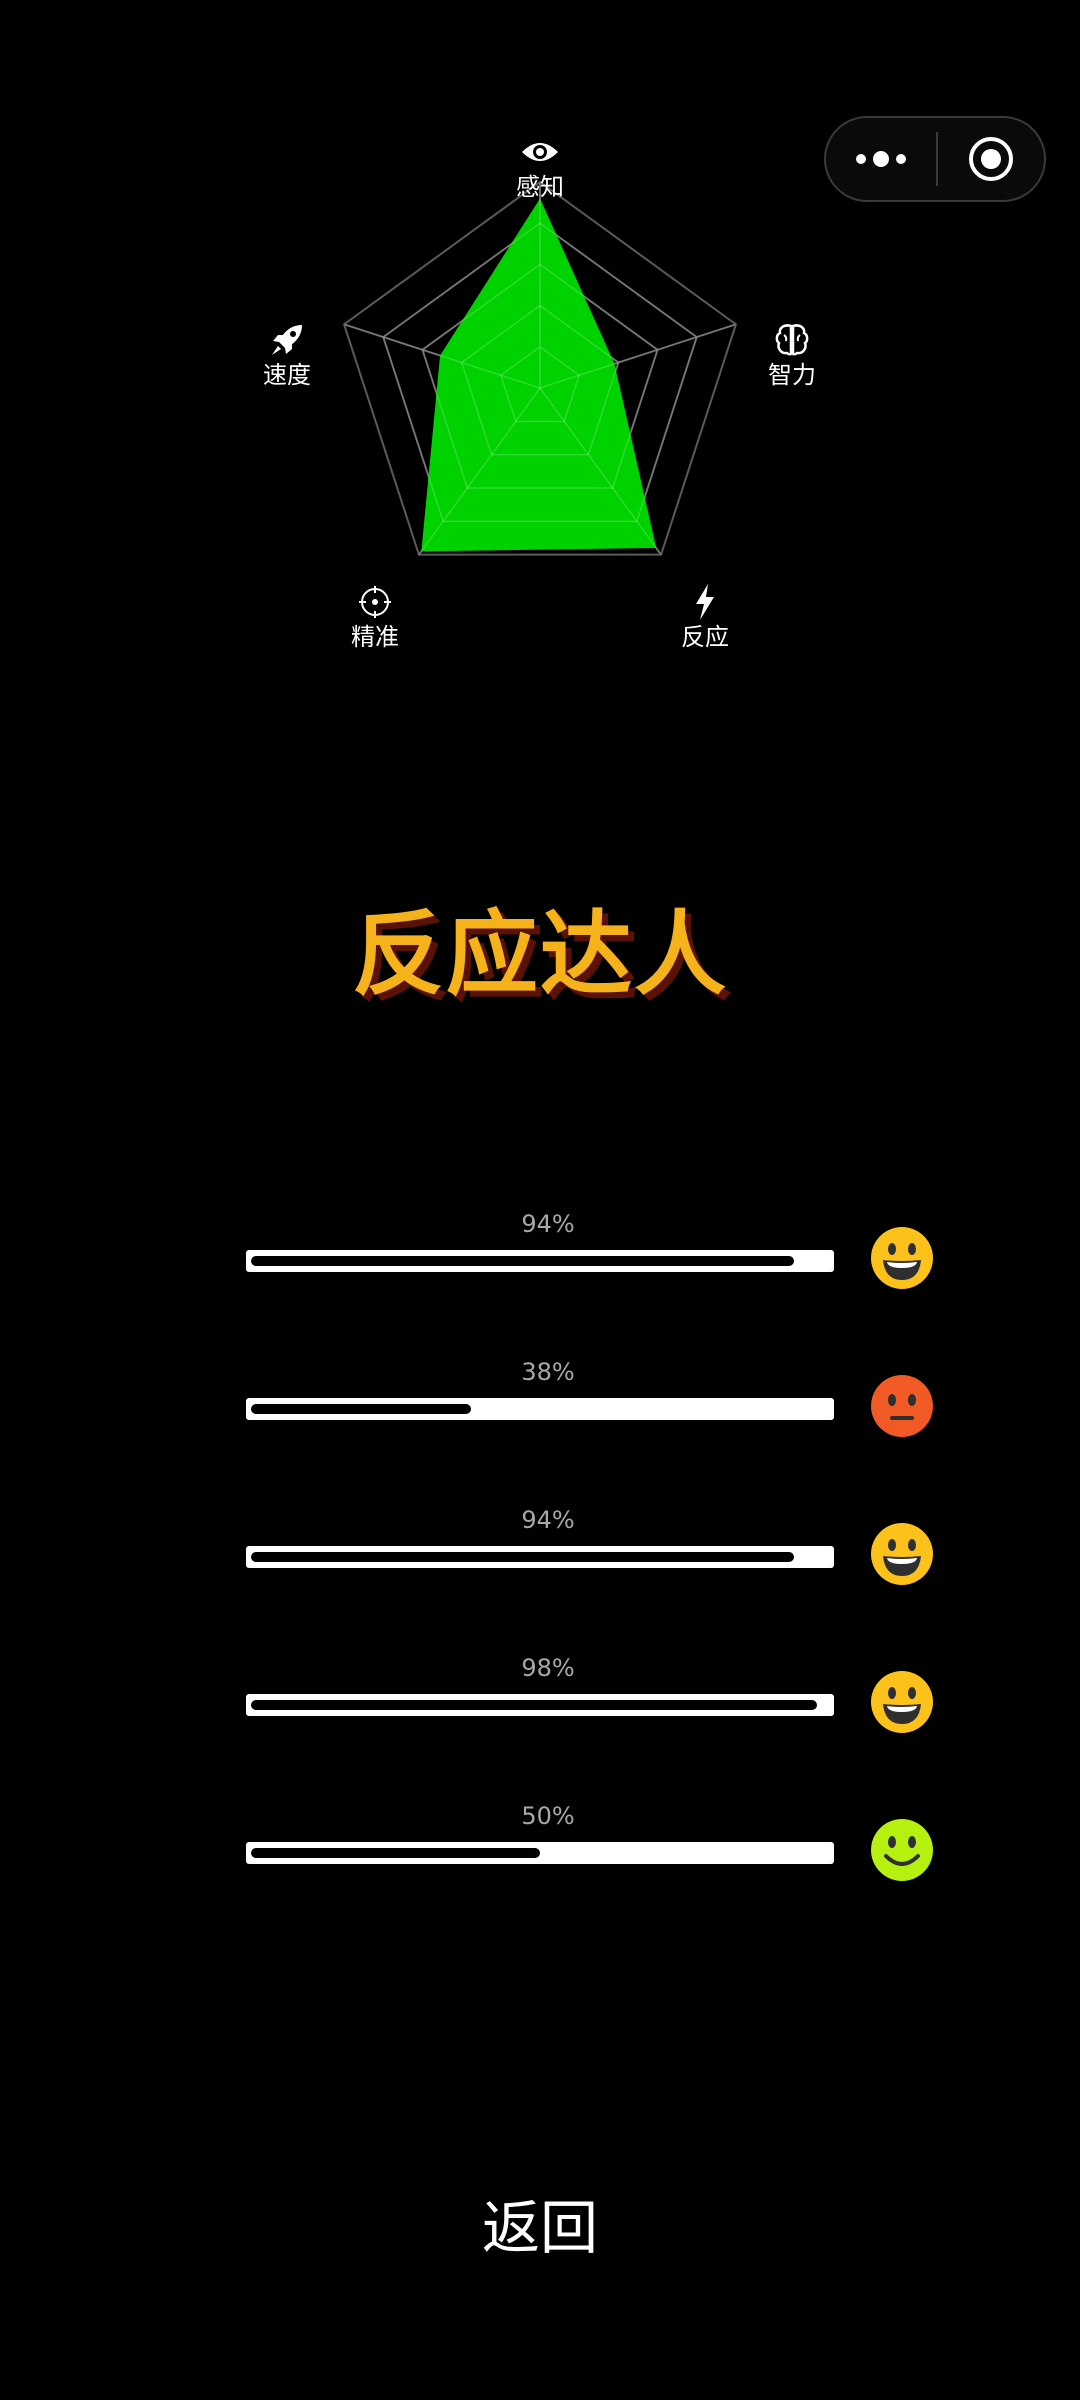  I want to click on stat-row: 50%, so click(591, 1842).